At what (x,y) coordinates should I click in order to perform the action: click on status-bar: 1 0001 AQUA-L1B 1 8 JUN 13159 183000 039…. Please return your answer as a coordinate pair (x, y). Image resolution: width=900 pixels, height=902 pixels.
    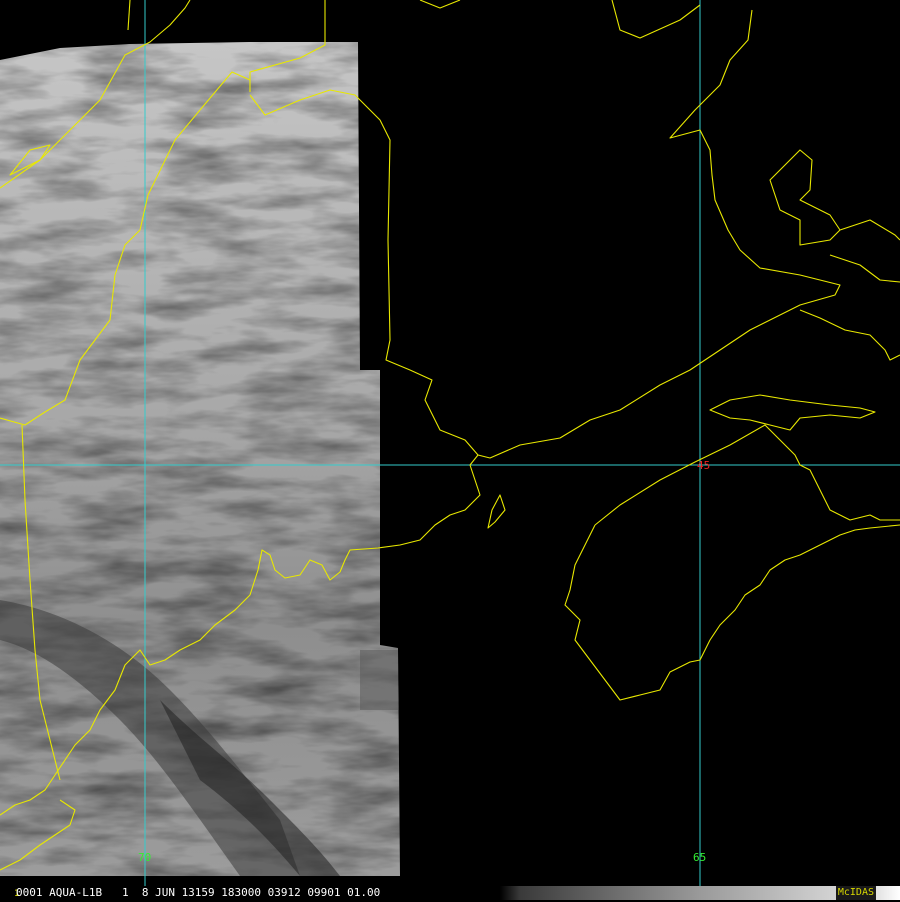
    Looking at the image, I should click on (450, 893).